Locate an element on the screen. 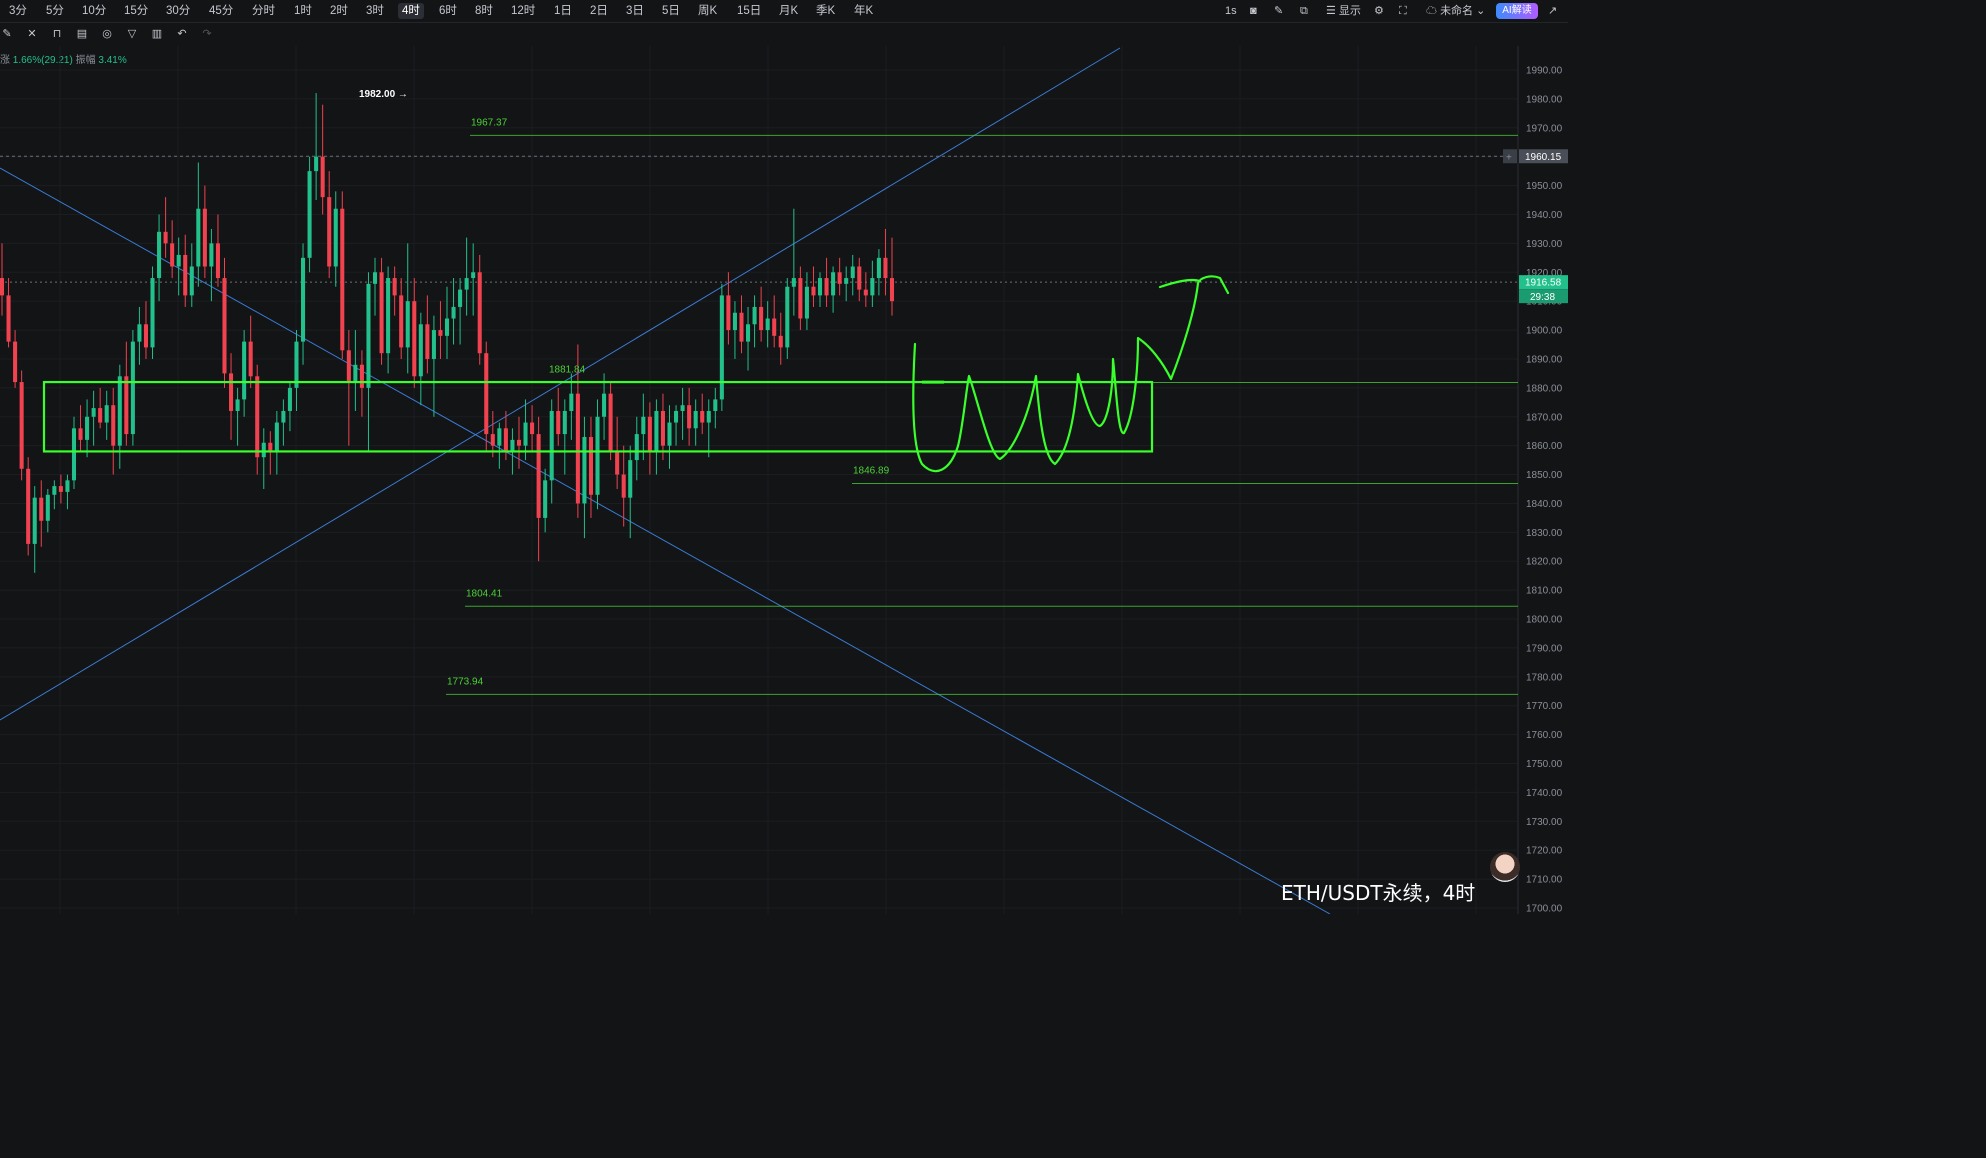 This screenshot has height=1158, width=1986. price-level-label: 1967.37 is located at coordinates (489, 122).